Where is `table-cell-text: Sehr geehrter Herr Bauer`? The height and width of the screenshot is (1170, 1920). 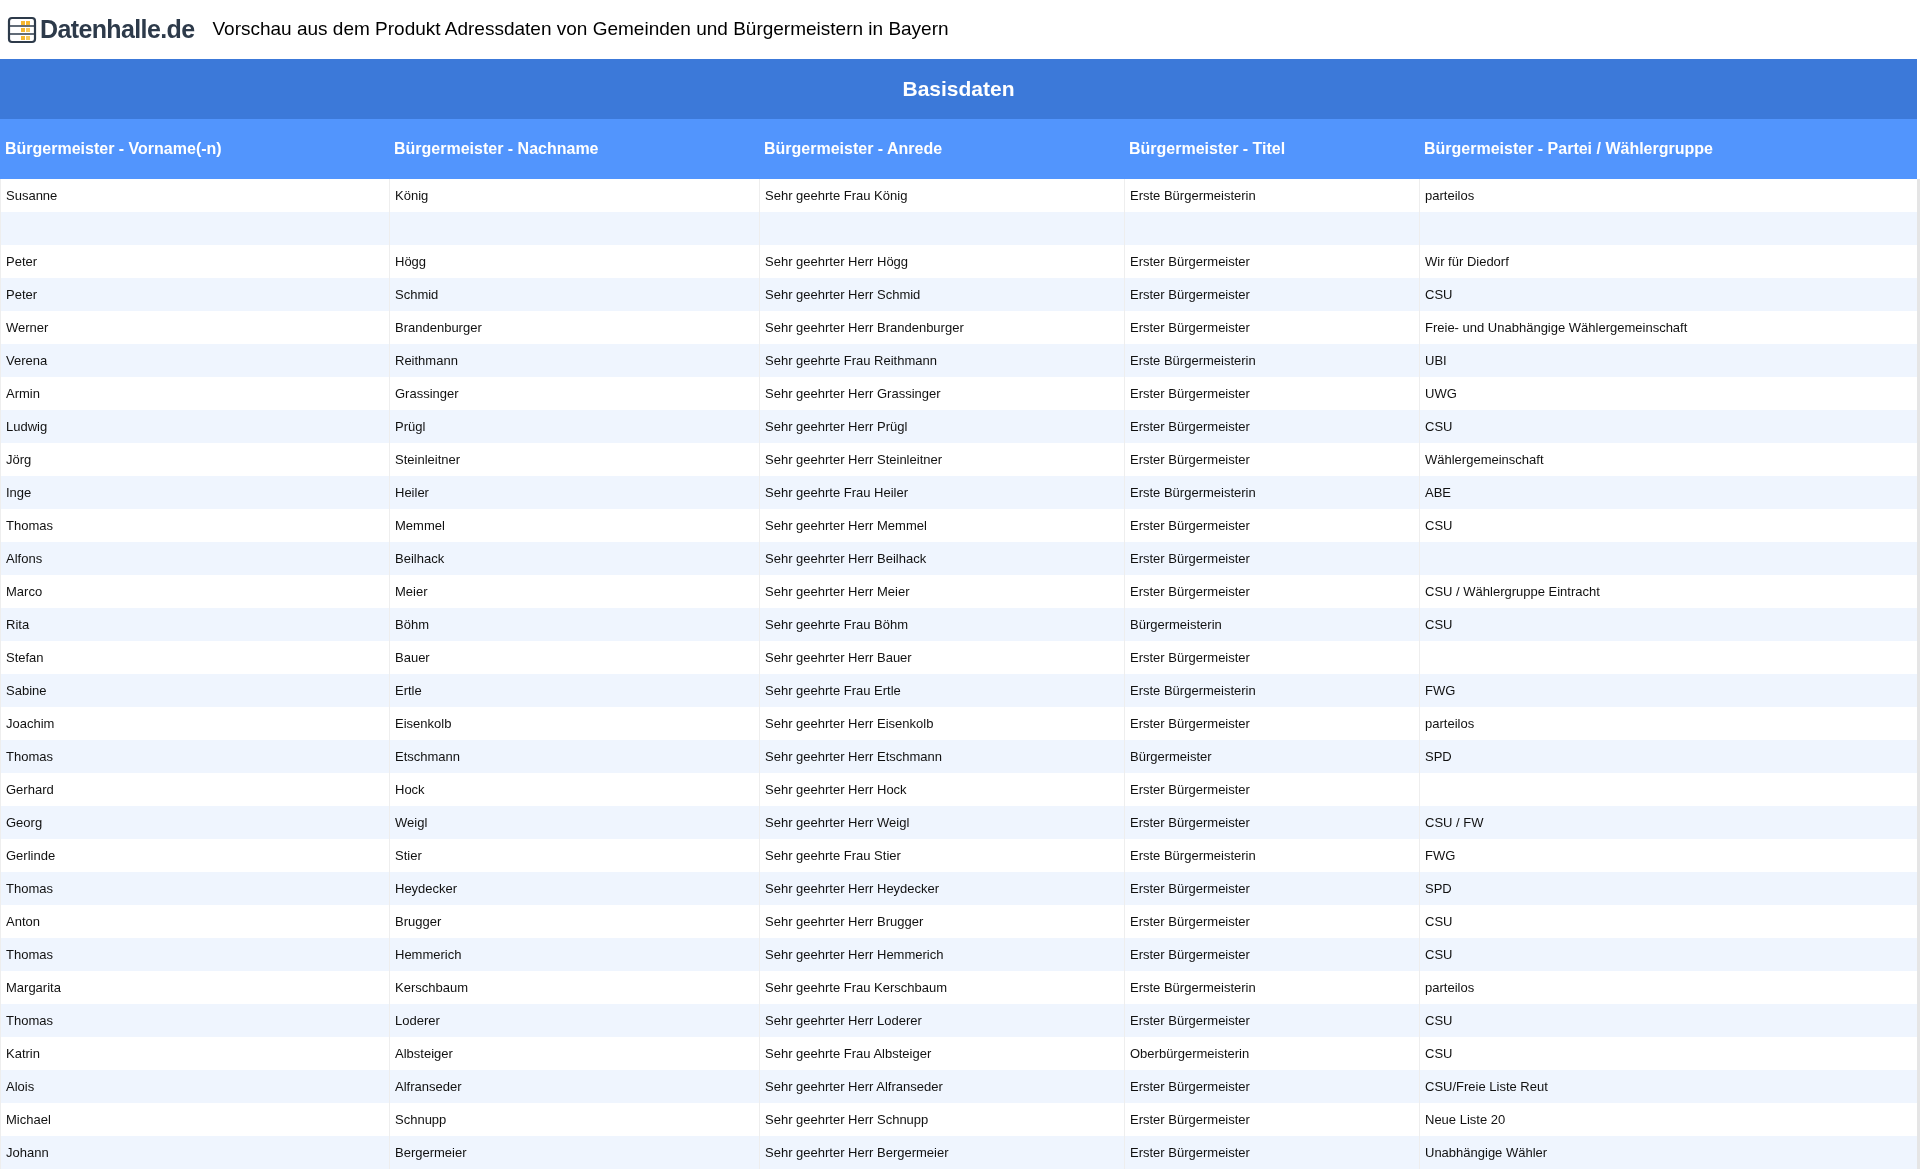 table-cell-text: Sehr geehrter Herr Bauer is located at coordinates (838, 657).